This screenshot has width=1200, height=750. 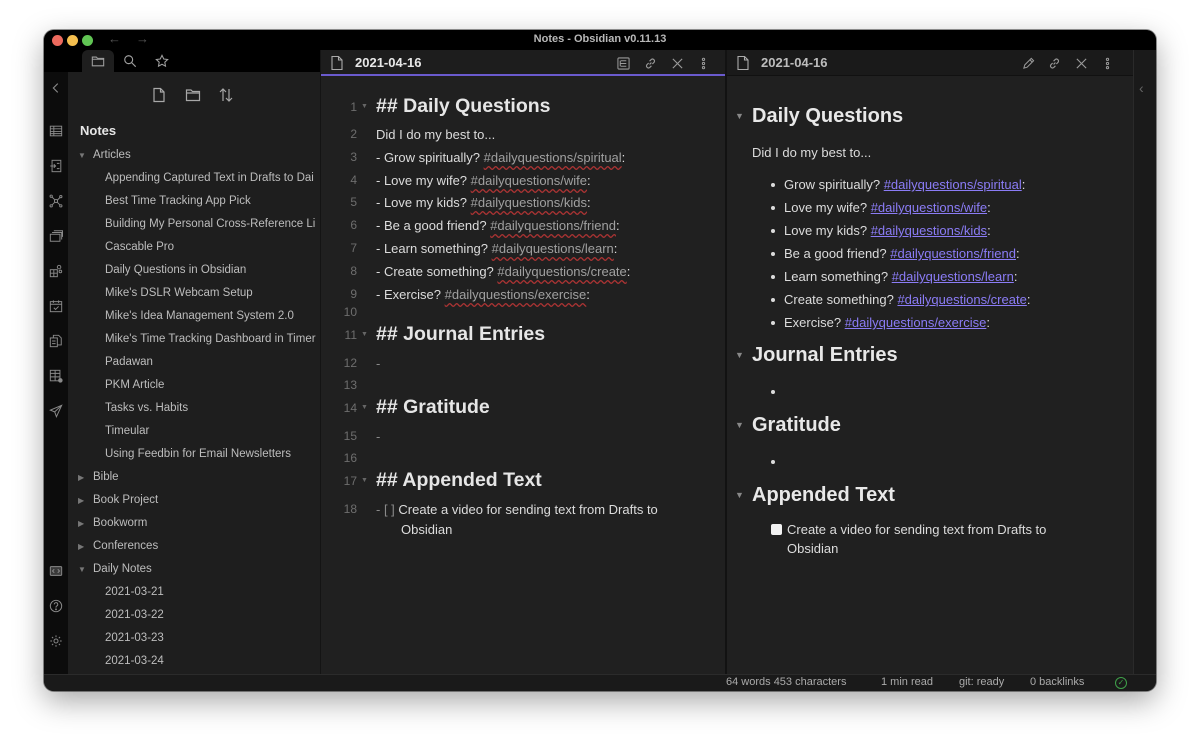 What do you see at coordinates (776, 530) in the screenshot?
I see `task-checkbox` at bounding box center [776, 530].